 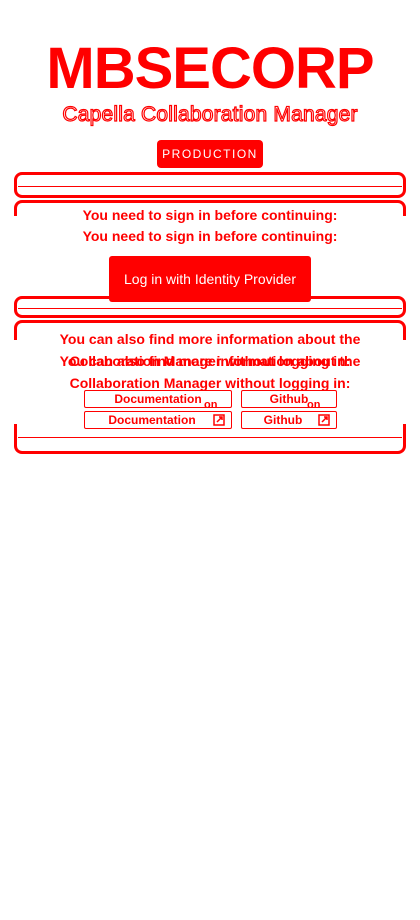 I want to click on documentation-on-label: on, so click(x=211, y=405).